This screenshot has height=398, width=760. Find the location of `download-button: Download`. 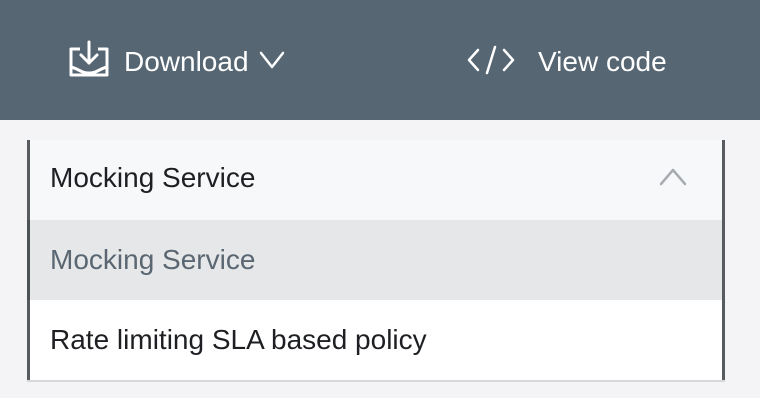

download-button: Download is located at coordinates (175, 62).